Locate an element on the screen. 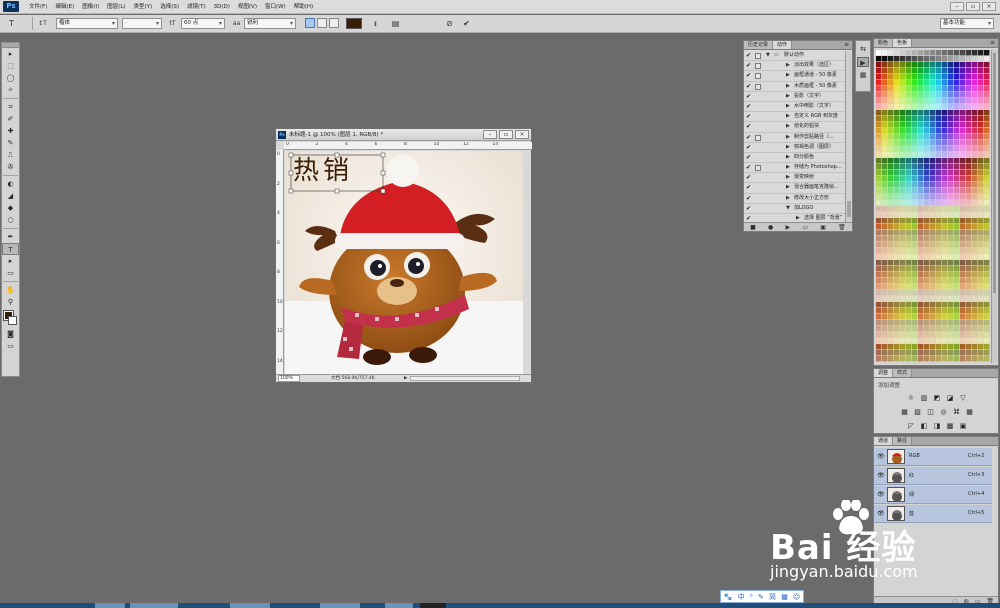 This screenshot has width=1000, height=608. doc-restore-button: ▫ is located at coordinates (506, 134).